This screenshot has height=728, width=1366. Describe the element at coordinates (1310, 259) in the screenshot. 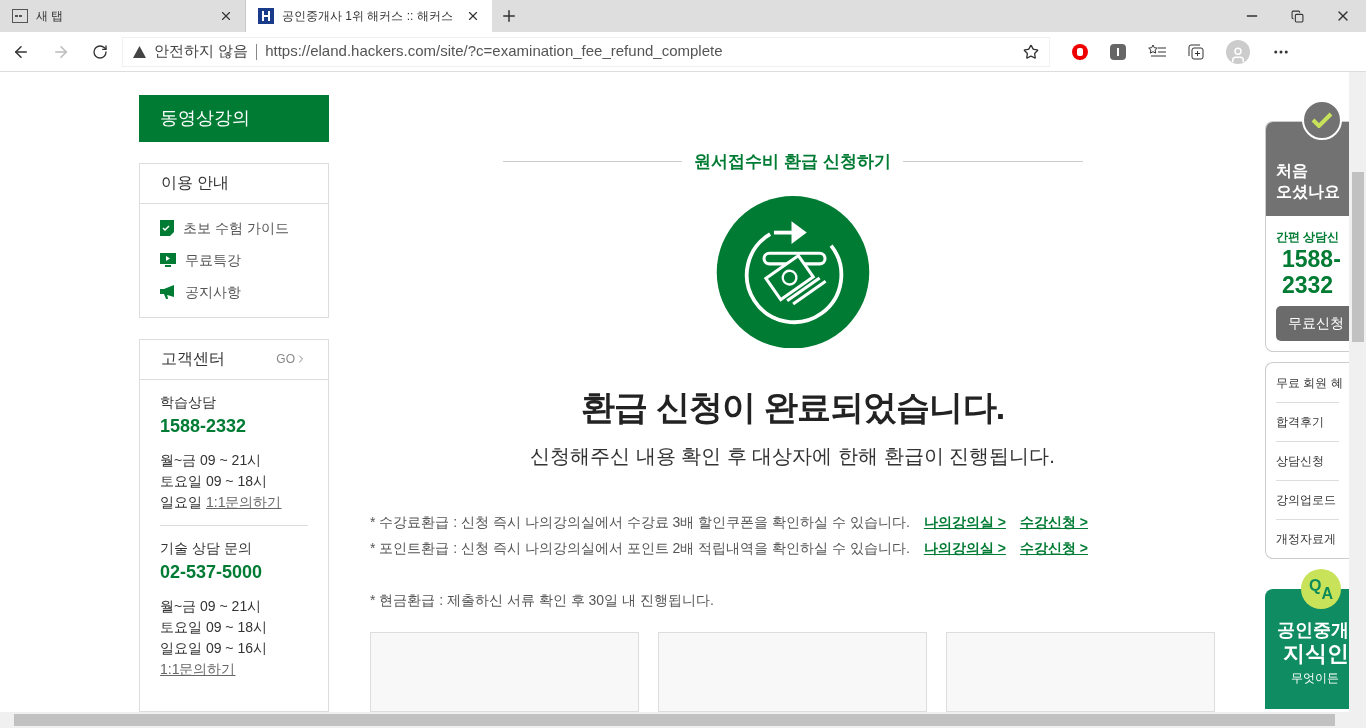

I see `phone-number: 1588-` at that location.